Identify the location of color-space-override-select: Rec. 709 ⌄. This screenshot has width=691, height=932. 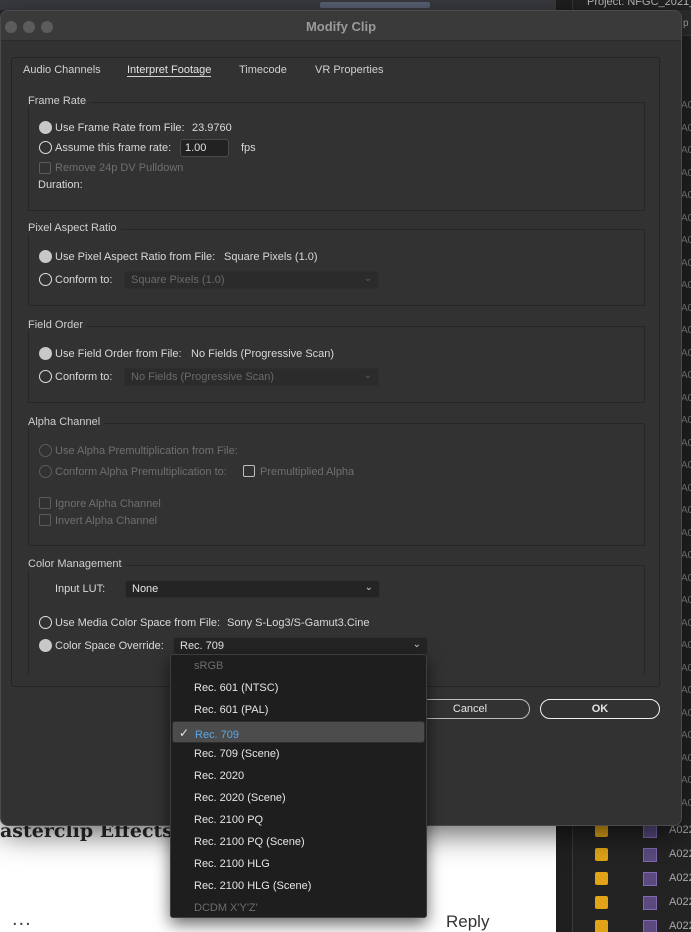
(300, 646).